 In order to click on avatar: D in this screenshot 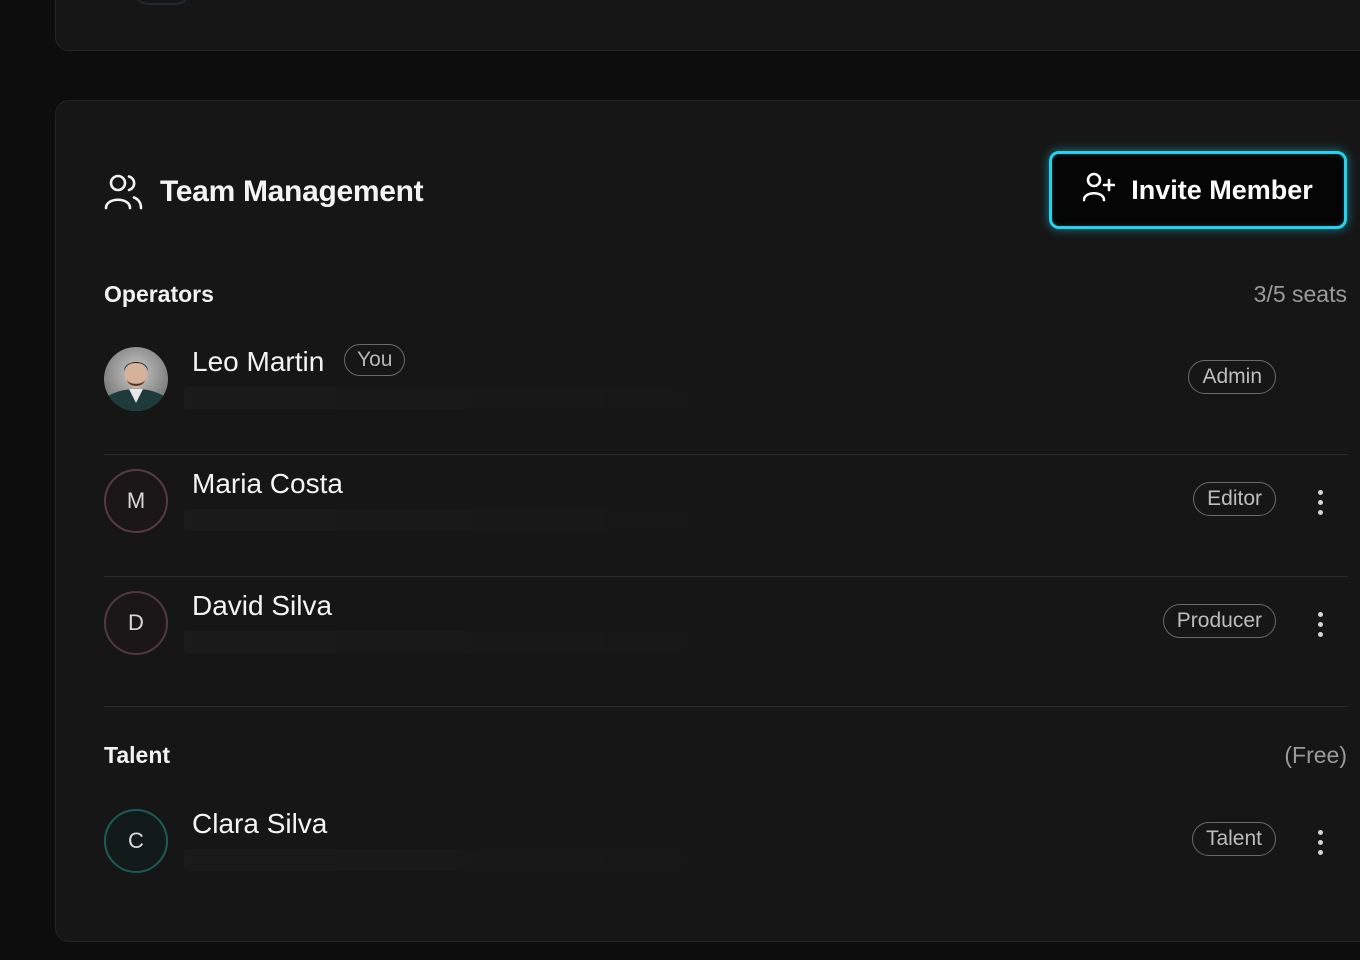, I will do `click(136, 623)`.